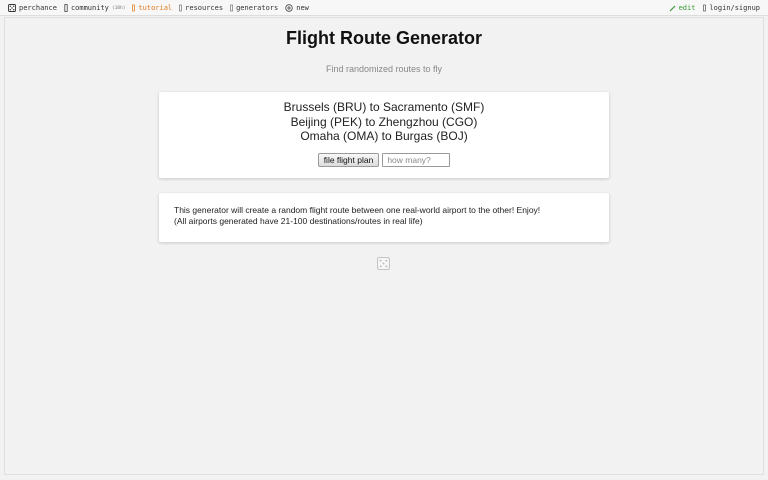 Image resolution: width=768 pixels, height=480 pixels. I want to click on route-item: Omaha (OMA) to Burgas (BOJ), so click(384, 136).